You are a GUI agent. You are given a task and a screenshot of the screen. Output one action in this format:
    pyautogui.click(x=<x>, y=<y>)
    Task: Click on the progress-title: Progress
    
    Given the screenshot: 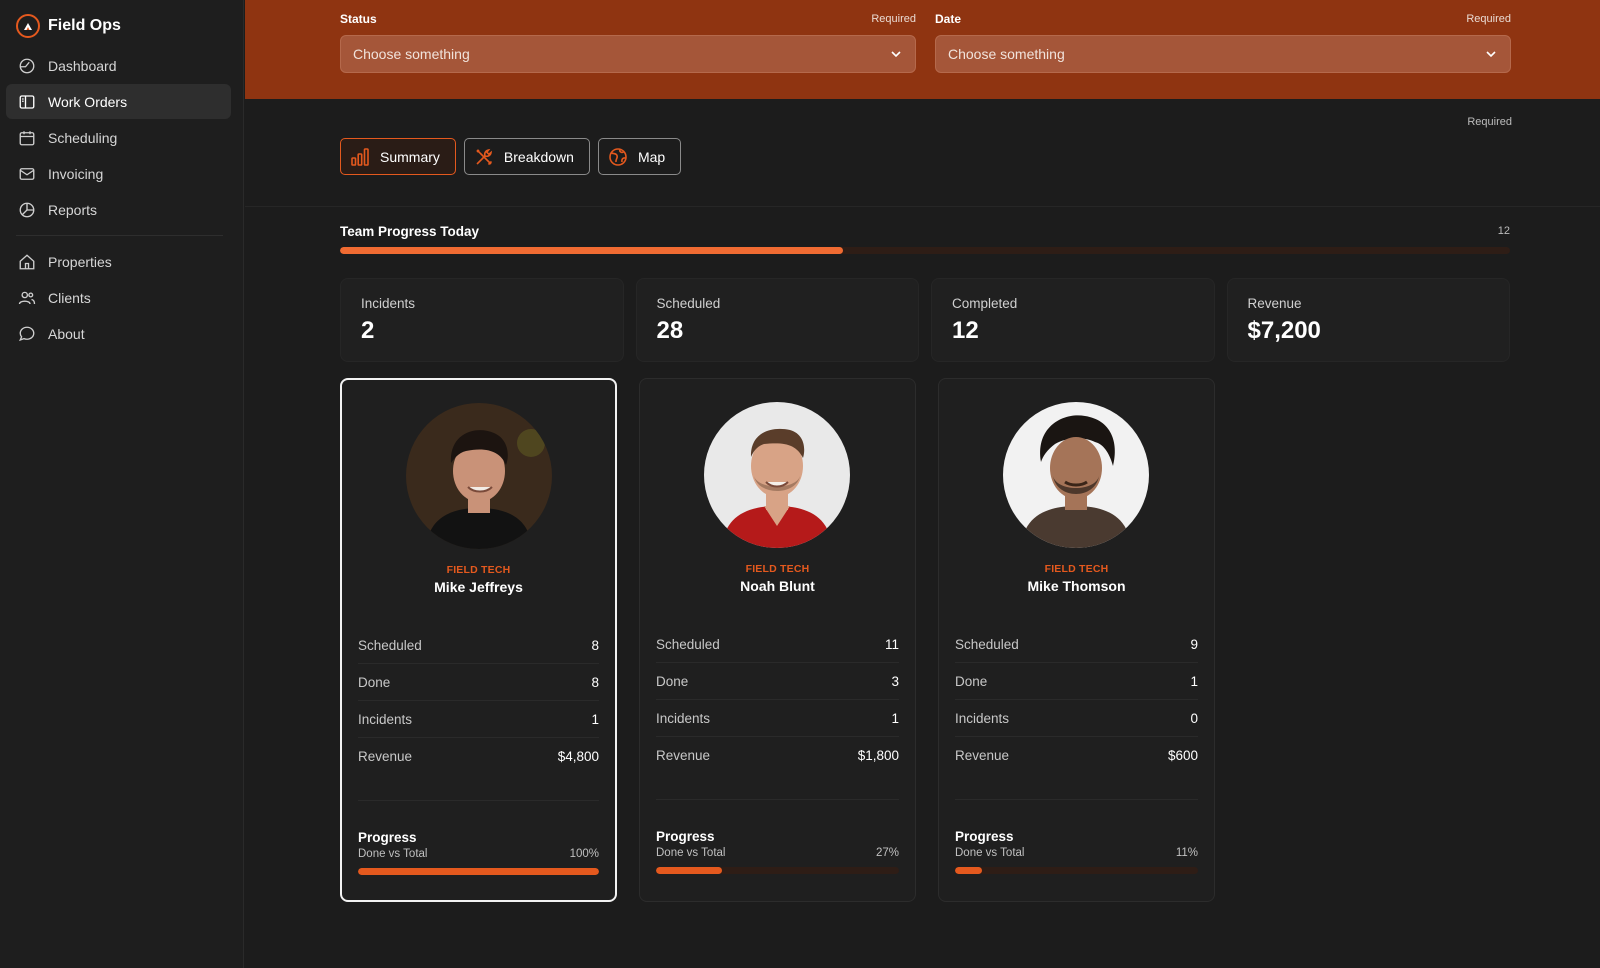 What is the action you would take?
    pyautogui.click(x=685, y=836)
    